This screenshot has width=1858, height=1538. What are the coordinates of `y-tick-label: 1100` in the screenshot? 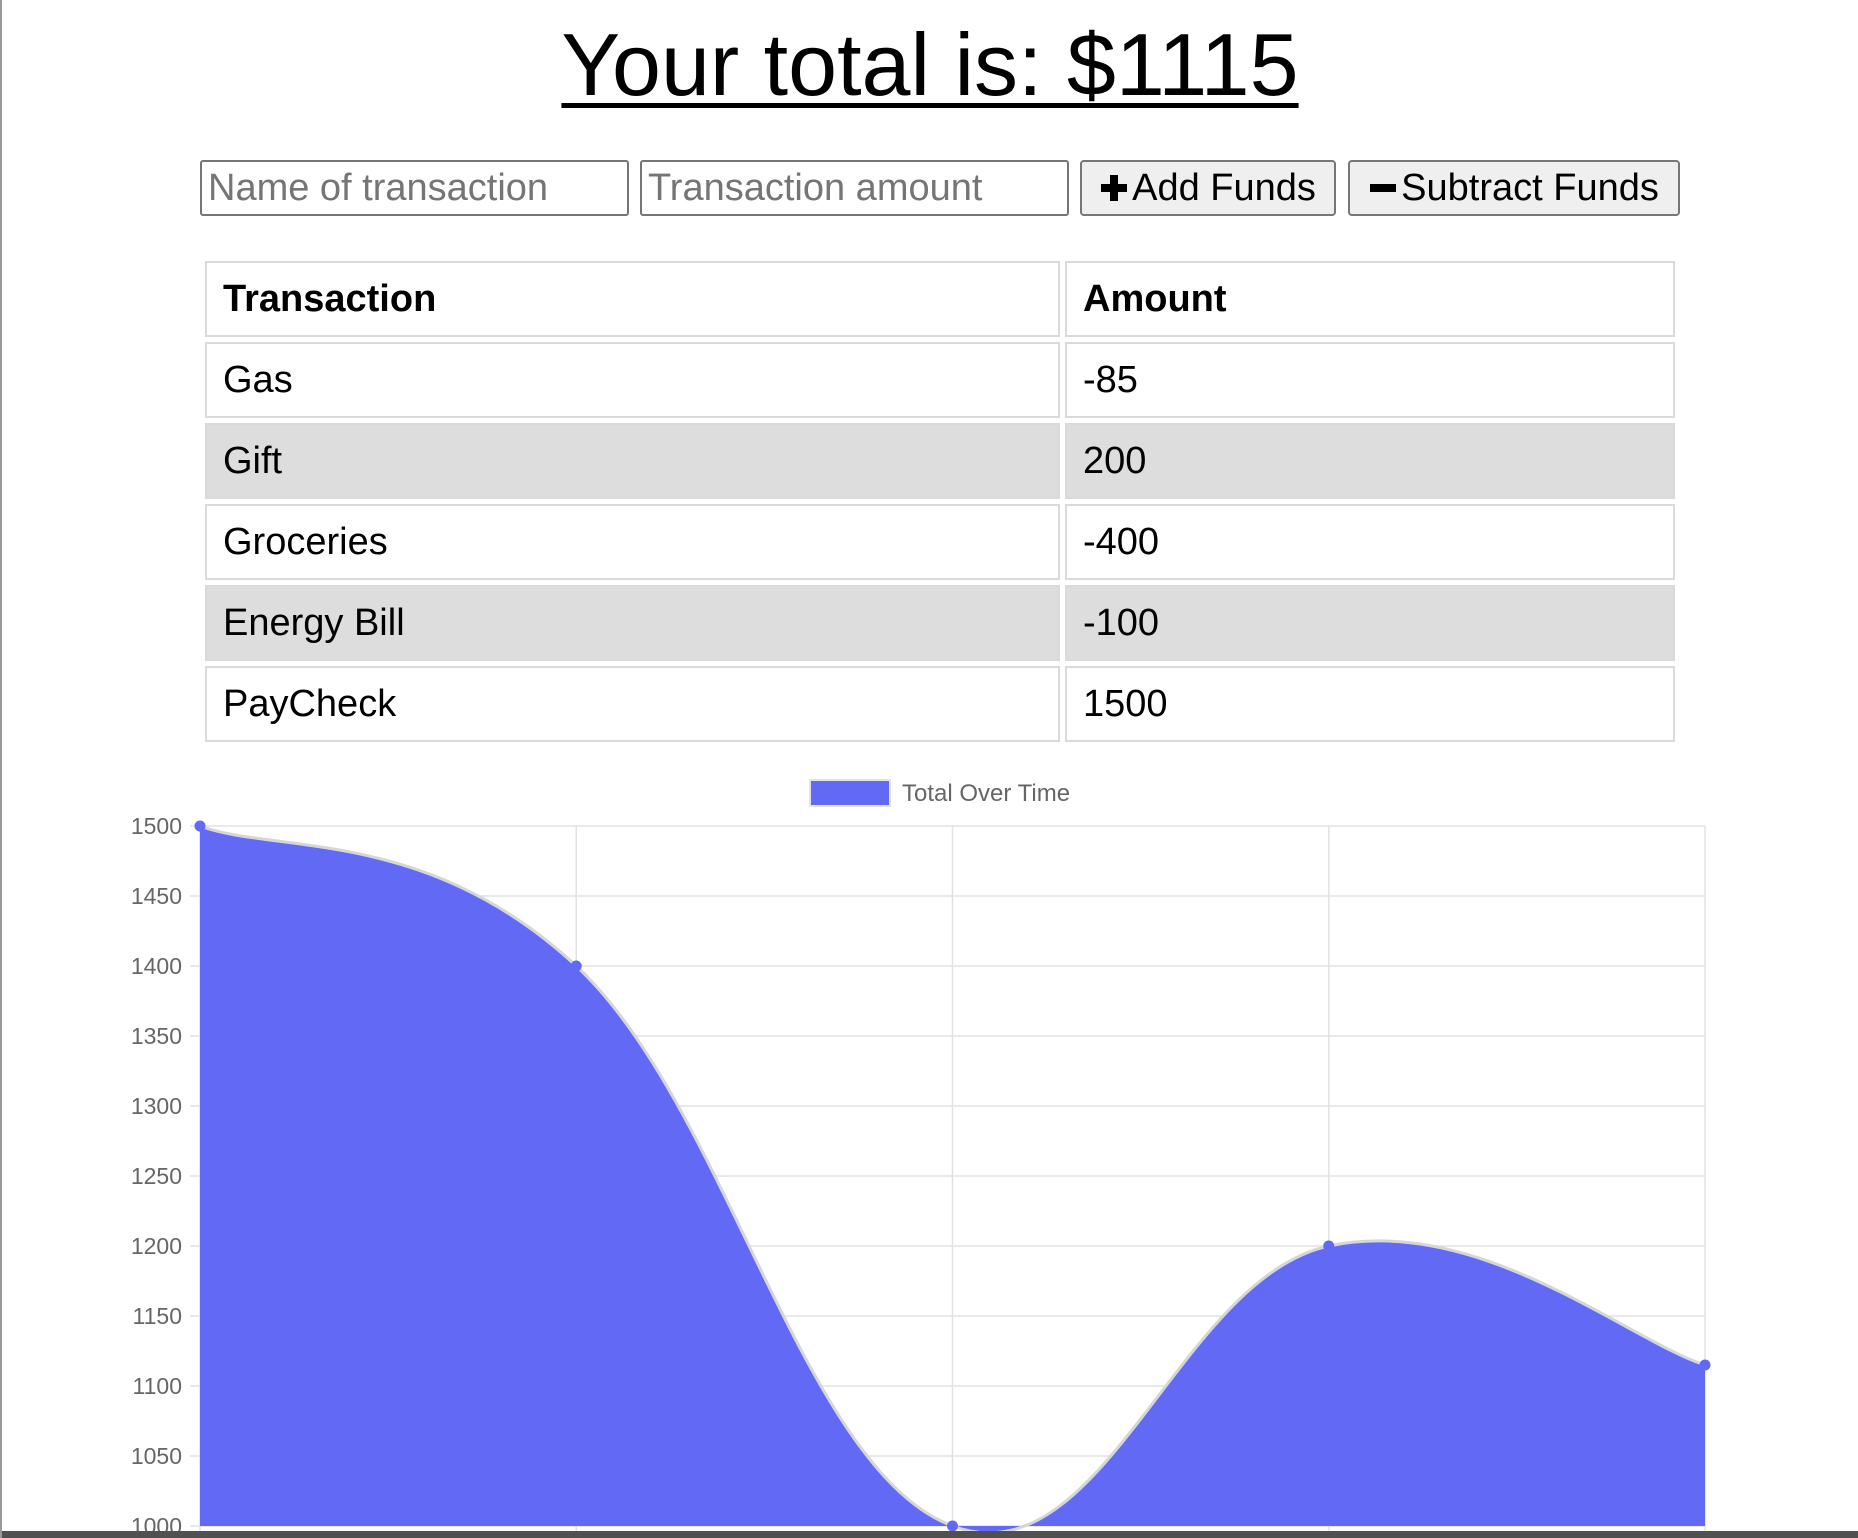 It's located at (157, 1386).